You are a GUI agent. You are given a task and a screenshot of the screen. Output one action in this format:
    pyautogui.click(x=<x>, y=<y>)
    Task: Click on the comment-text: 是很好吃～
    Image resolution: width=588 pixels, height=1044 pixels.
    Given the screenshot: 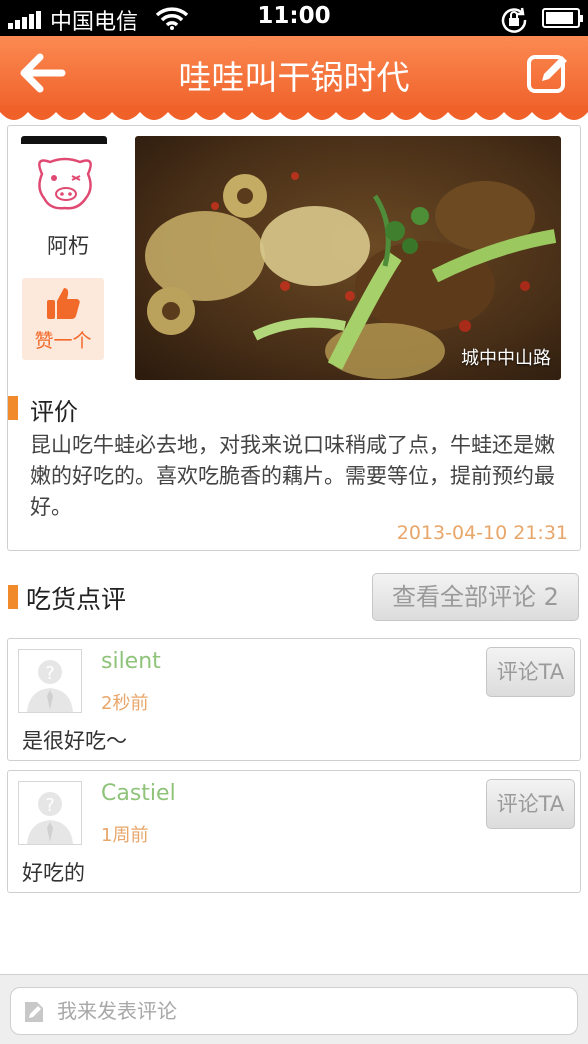 What is the action you would take?
    pyautogui.click(x=74, y=741)
    